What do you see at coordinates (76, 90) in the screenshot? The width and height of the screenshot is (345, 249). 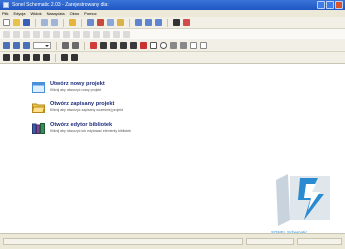 I see `new-project-description: Kliknij aby utworzyć nowy projekt` at bounding box center [76, 90].